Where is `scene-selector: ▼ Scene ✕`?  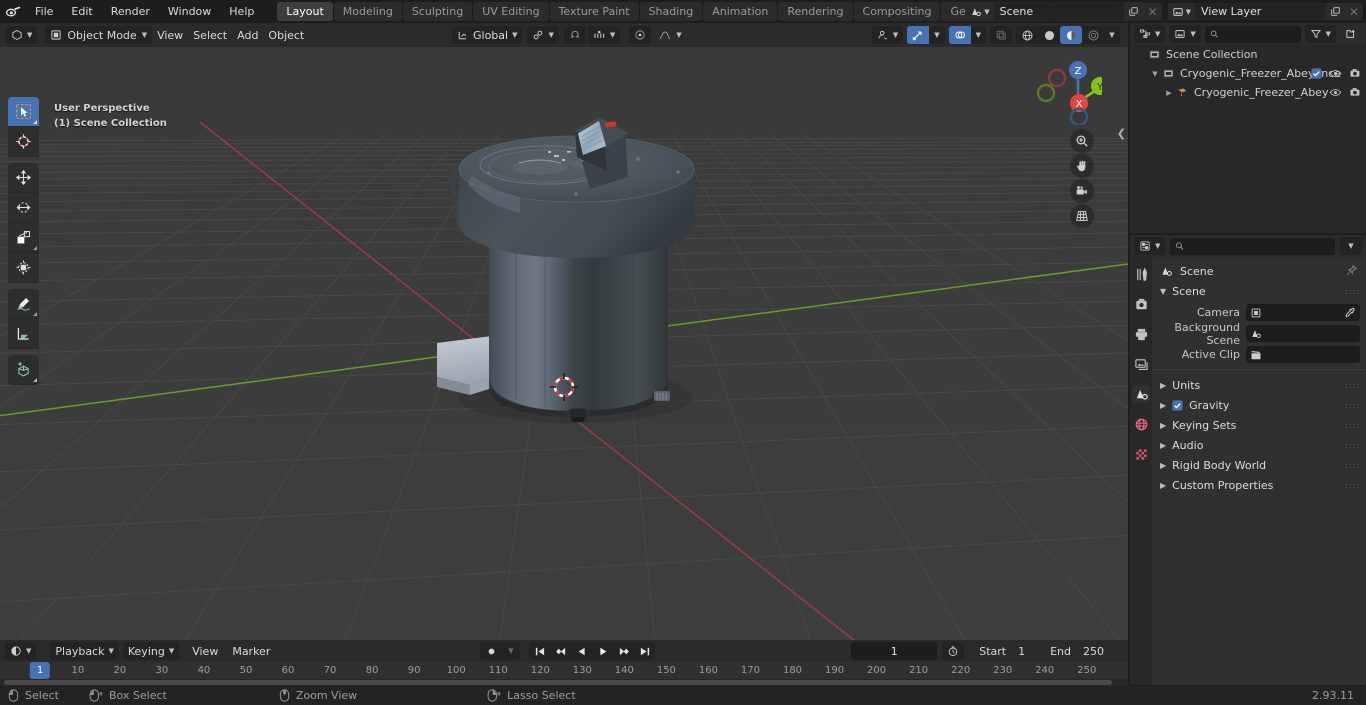 scene-selector: ▼ Scene ✕ is located at coordinates (1064, 11).